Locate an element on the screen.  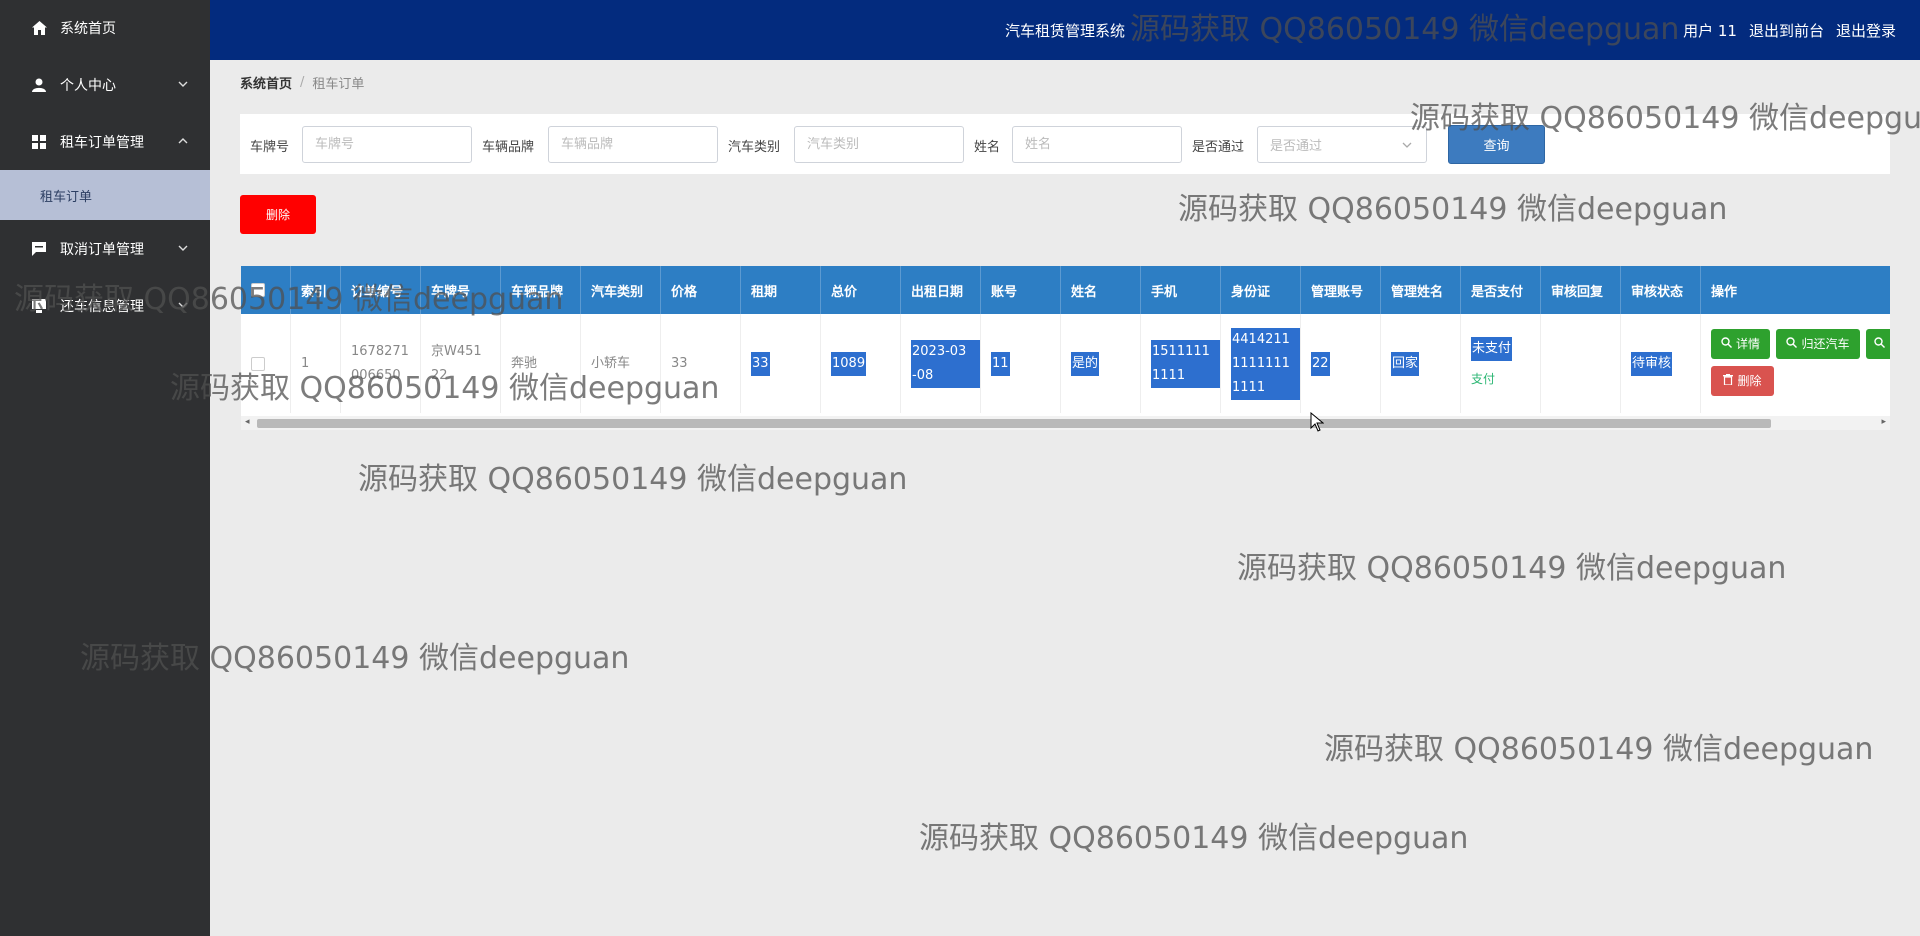
table-header-cell: 出租日期 is located at coordinates (941, 290).